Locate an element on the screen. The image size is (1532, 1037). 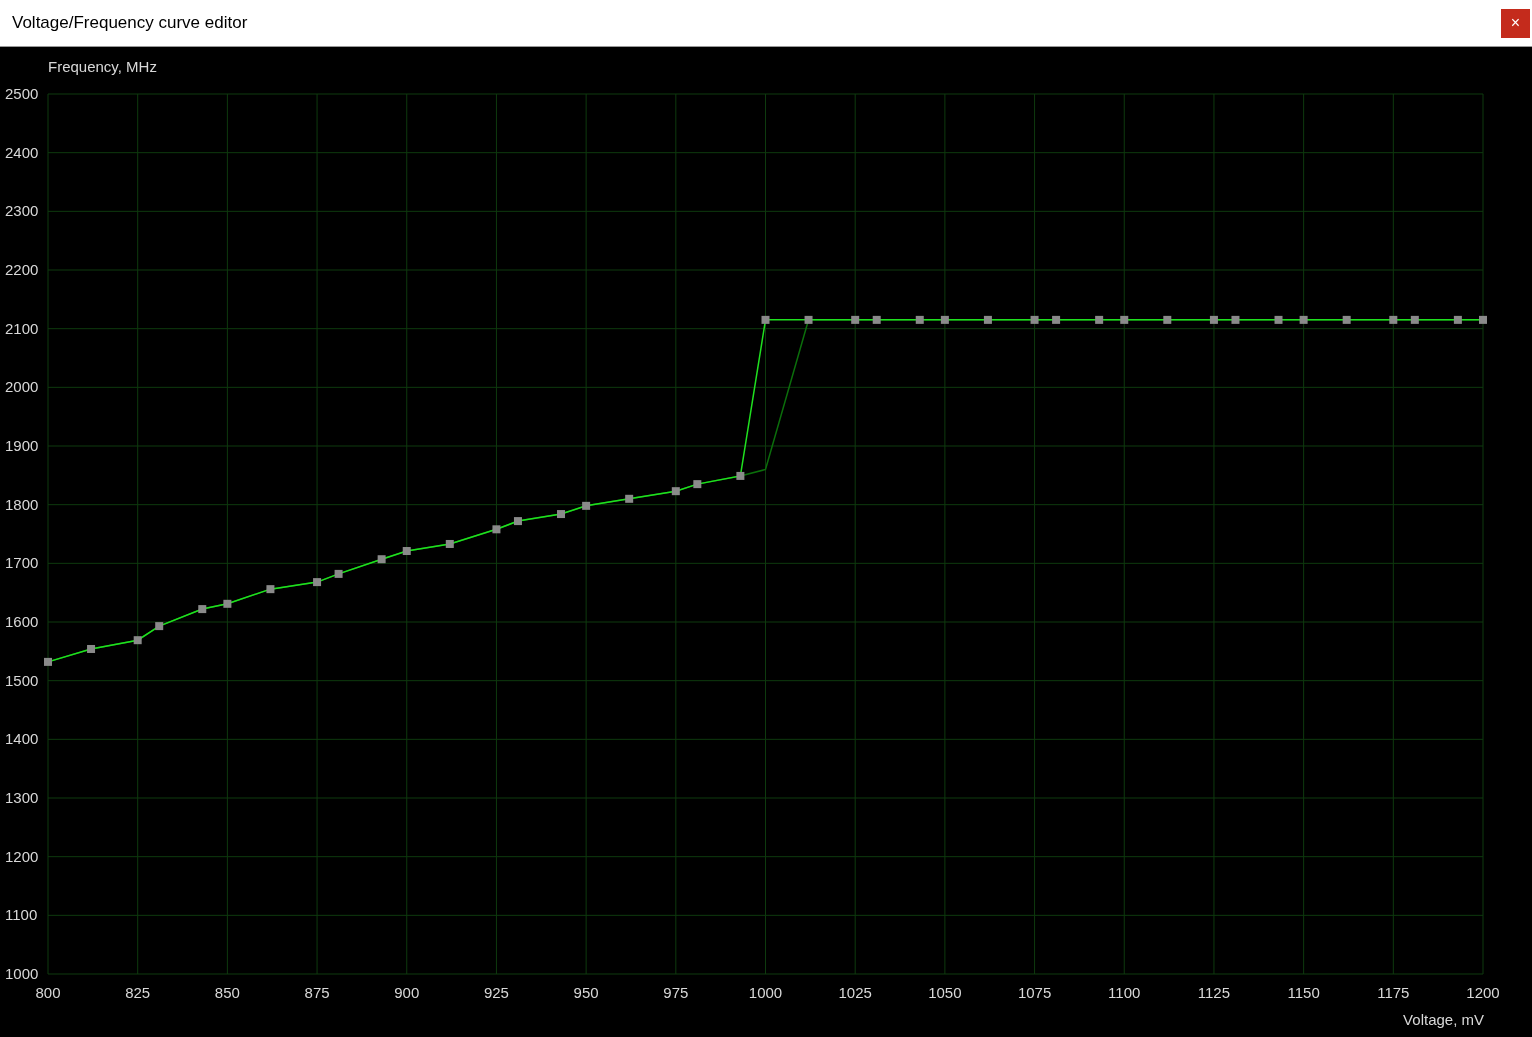
x-axis-tick-label: 1025 is located at coordinates (855, 992).